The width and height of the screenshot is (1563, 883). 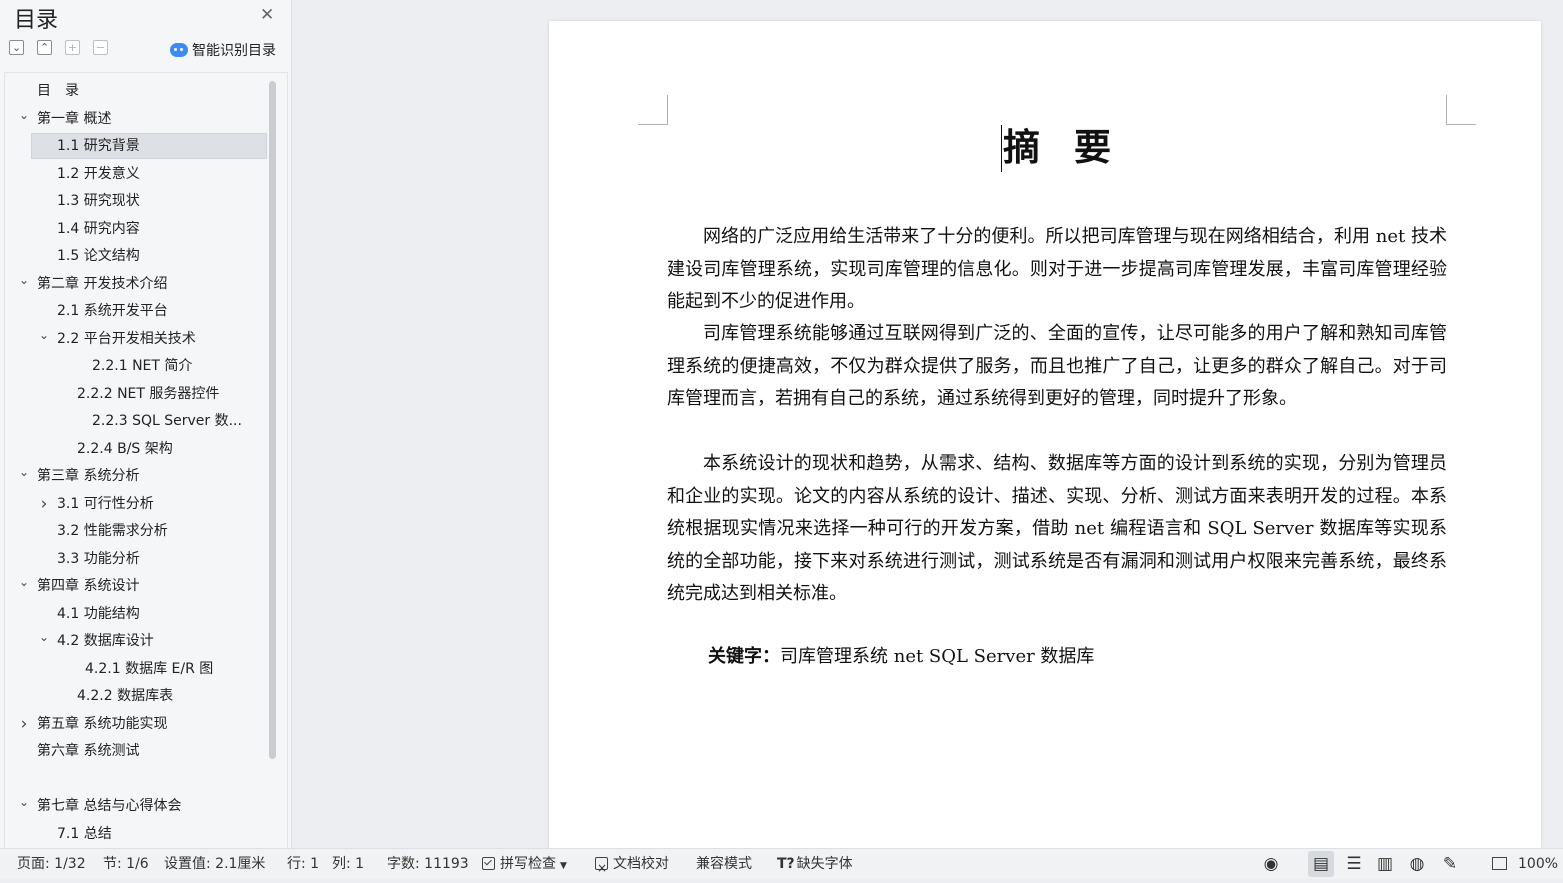 I want to click on toc-scrollbar, so click(x=272, y=420).